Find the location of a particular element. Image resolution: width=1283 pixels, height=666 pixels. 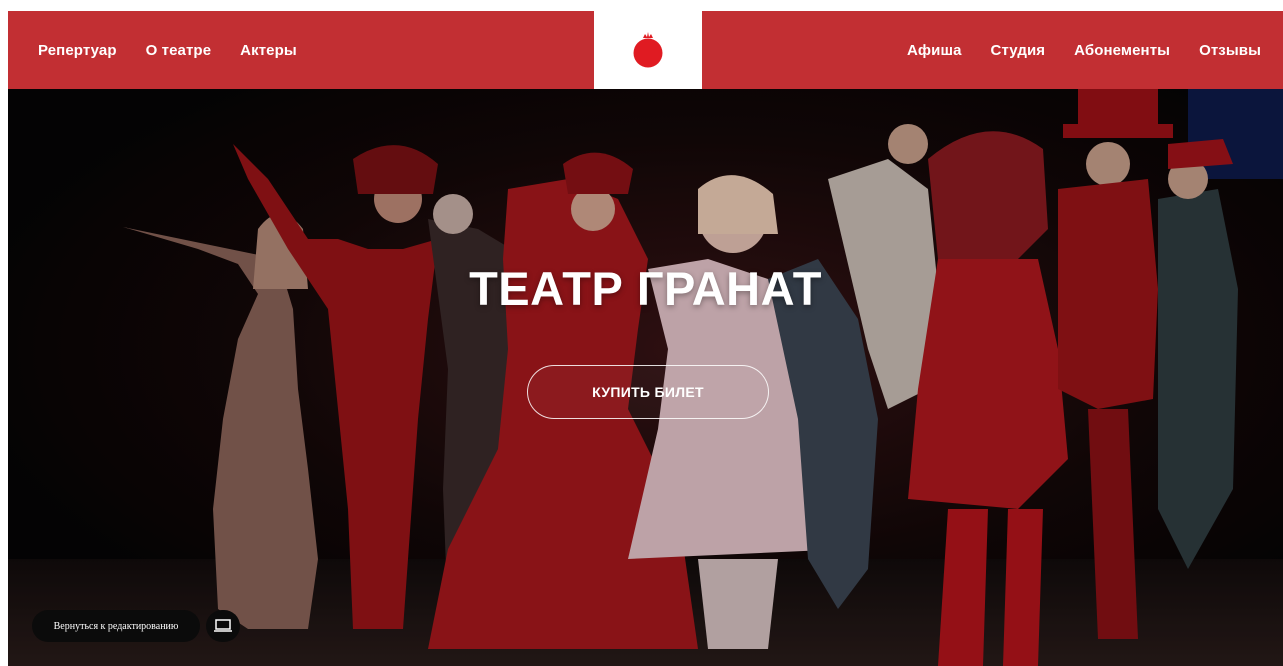

nav-item-playbill: Афиша is located at coordinates (934, 50).